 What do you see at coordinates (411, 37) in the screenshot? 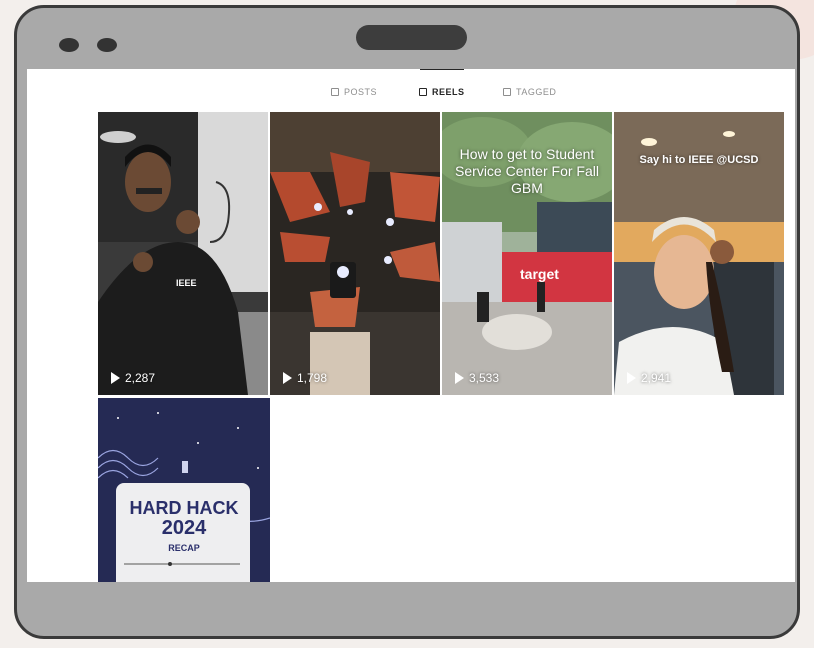
I see `speaker-slot` at bounding box center [411, 37].